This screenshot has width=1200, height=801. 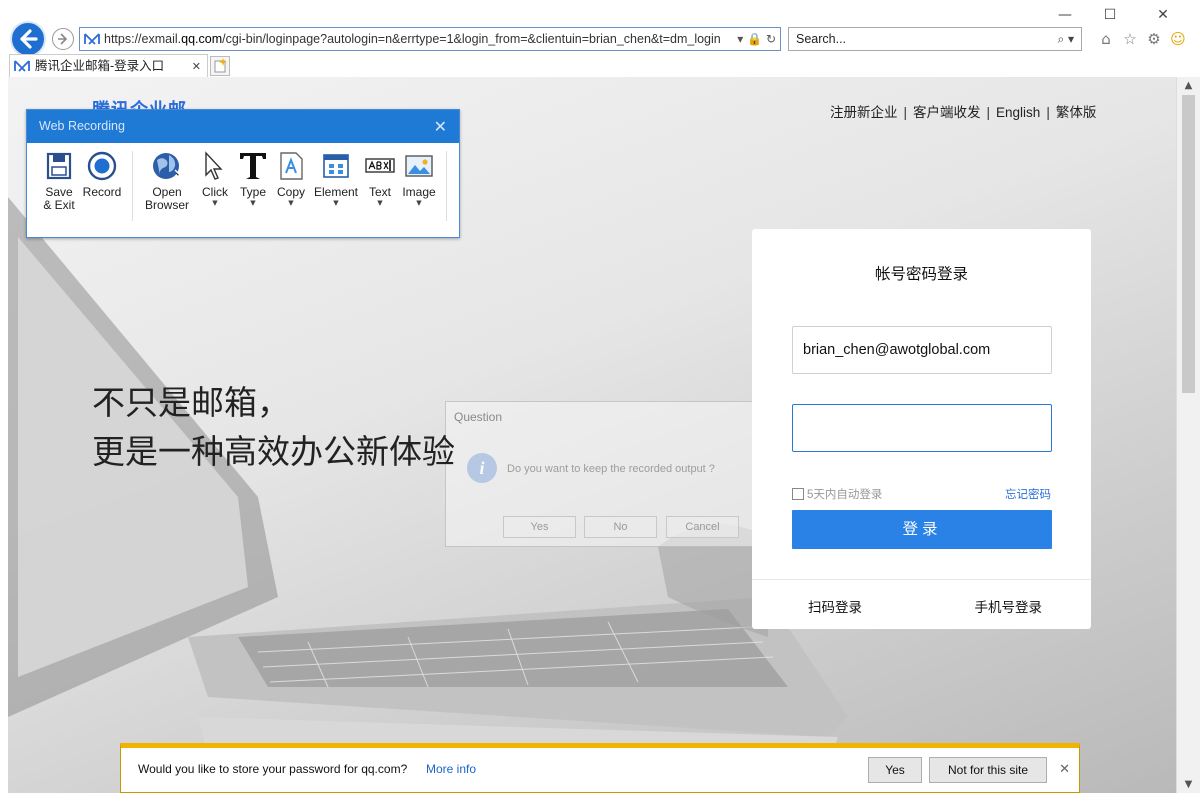 I want to click on type-icon, so click(x=253, y=166).